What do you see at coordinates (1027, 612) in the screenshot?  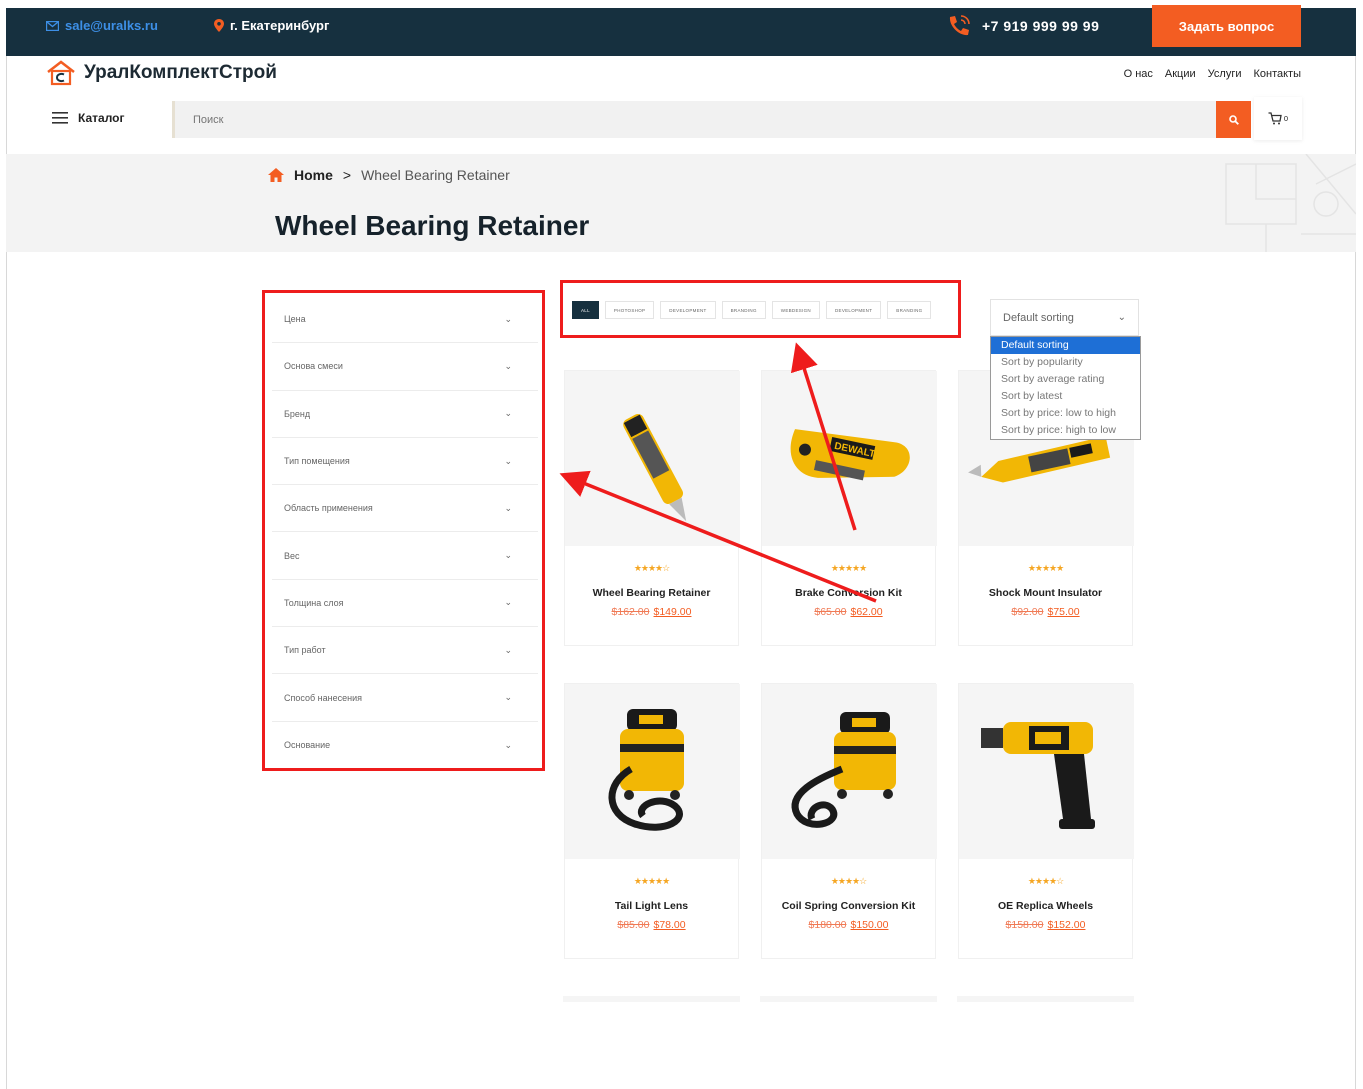 I see `old-price: $92.00` at bounding box center [1027, 612].